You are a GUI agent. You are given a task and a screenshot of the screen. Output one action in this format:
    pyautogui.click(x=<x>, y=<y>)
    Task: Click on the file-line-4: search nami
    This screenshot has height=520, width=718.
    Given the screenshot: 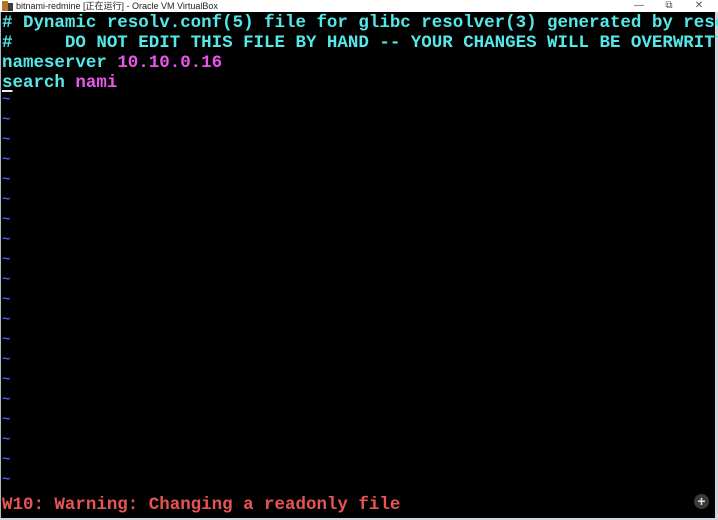 What is the action you would take?
    pyautogui.click(x=59, y=83)
    